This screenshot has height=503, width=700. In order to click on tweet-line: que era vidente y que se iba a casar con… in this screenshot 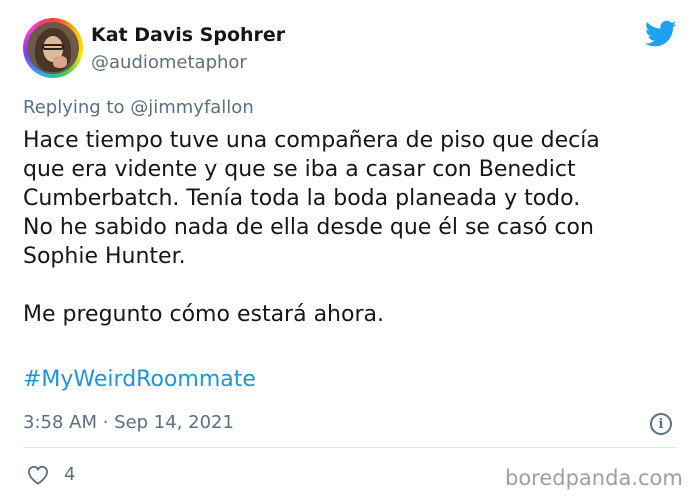, I will do `click(299, 169)`.